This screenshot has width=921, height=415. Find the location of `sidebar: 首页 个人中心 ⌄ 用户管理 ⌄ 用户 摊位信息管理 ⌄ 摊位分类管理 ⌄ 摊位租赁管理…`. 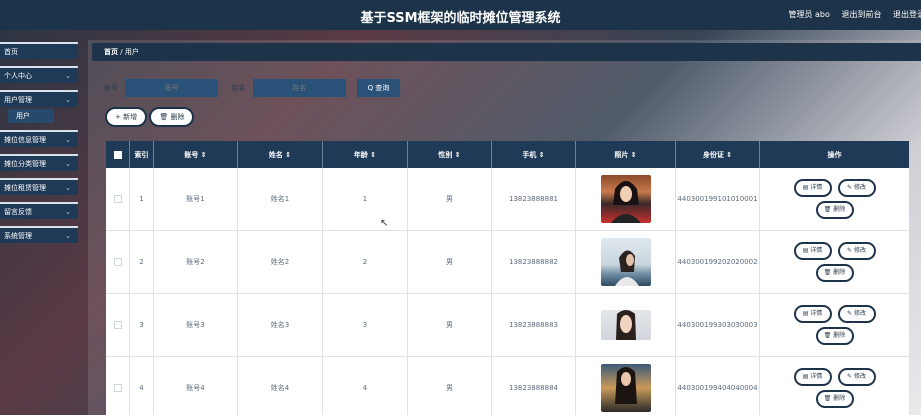

sidebar: 首页 个人中心 ⌄ 用户管理 ⌄ 用户 摊位信息管理 ⌄ 摊位分类管理 ⌄ 摊位租赁管理… is located at coordinates (39, 146).